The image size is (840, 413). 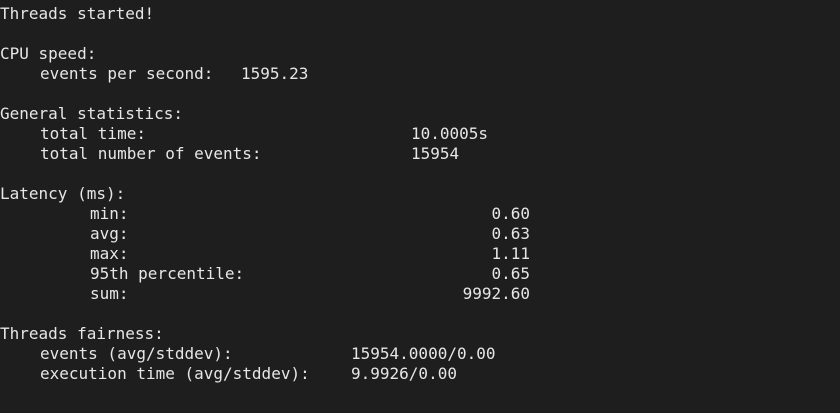 I want to click on total-time-value: 10.0005s, so click(x=450, y=133).